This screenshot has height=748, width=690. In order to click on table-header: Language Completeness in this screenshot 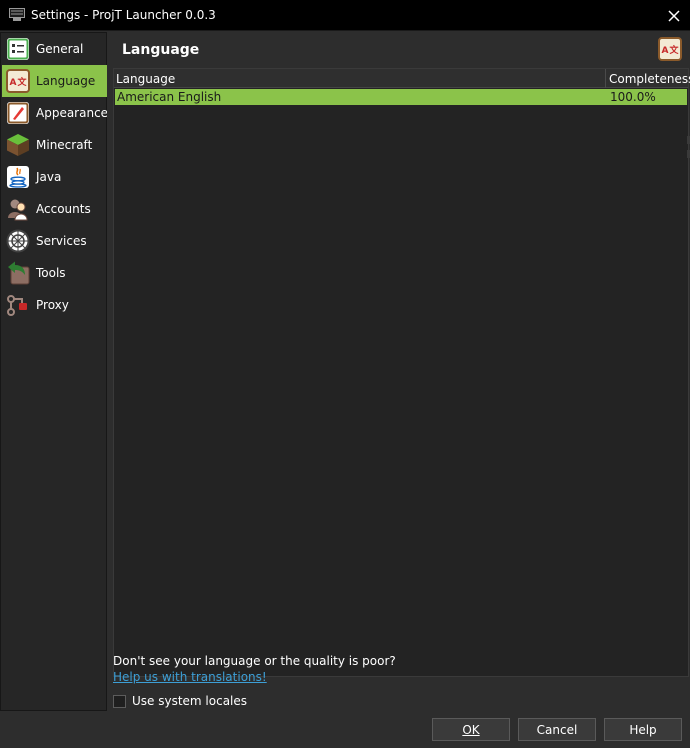, I will do `click(402, 78)`.